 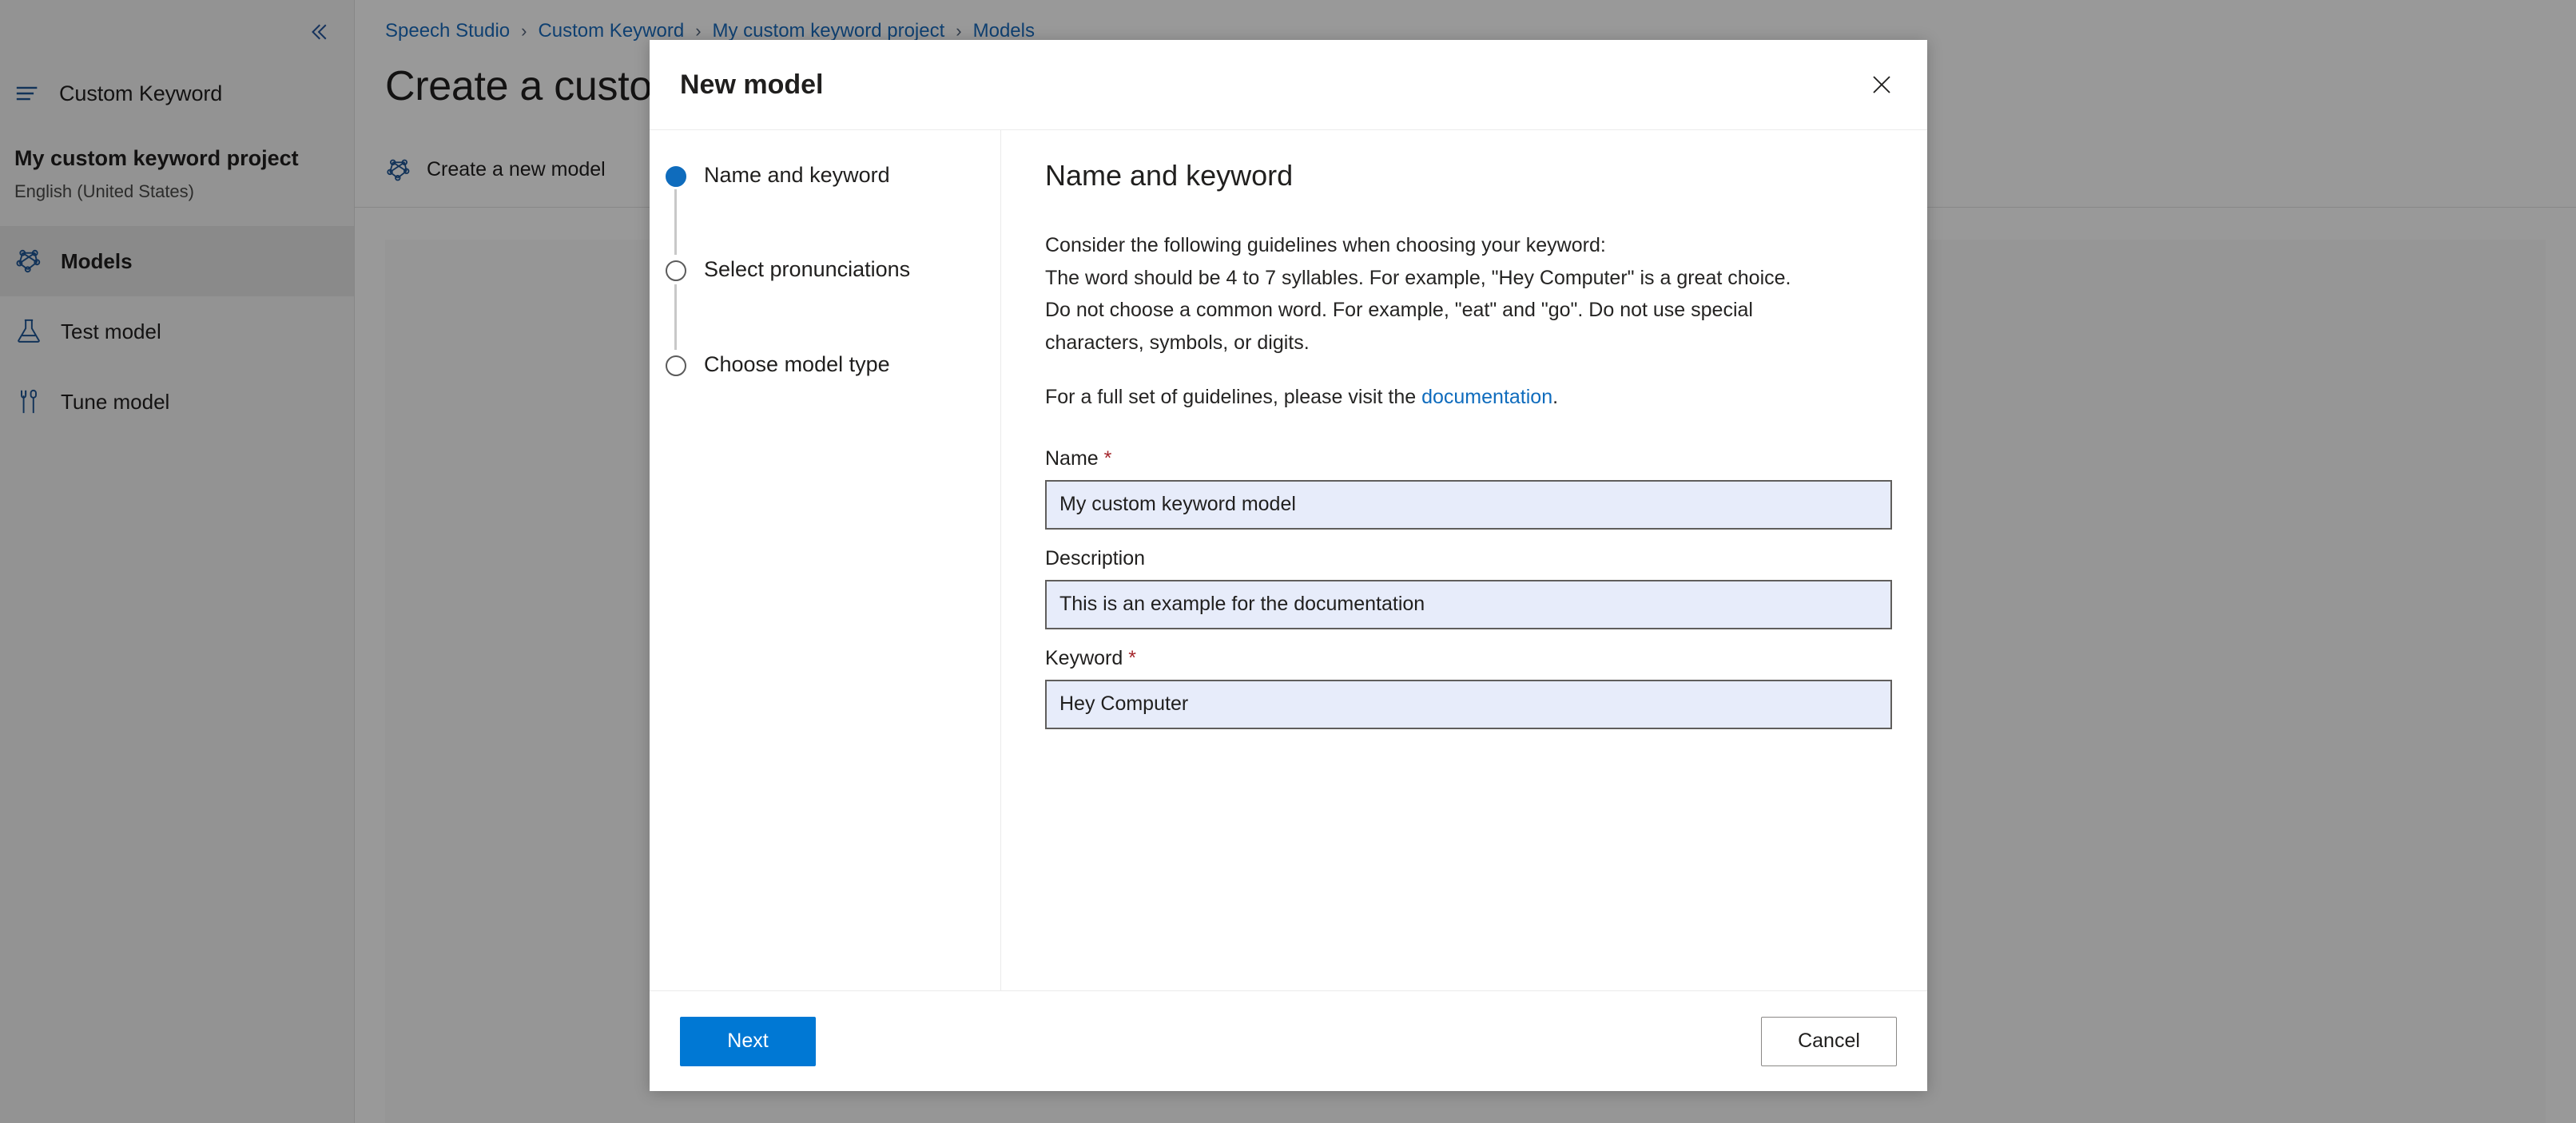 I want to click on wizard-step-choose-model-type: Choose model type, so click(x=833, y=364).